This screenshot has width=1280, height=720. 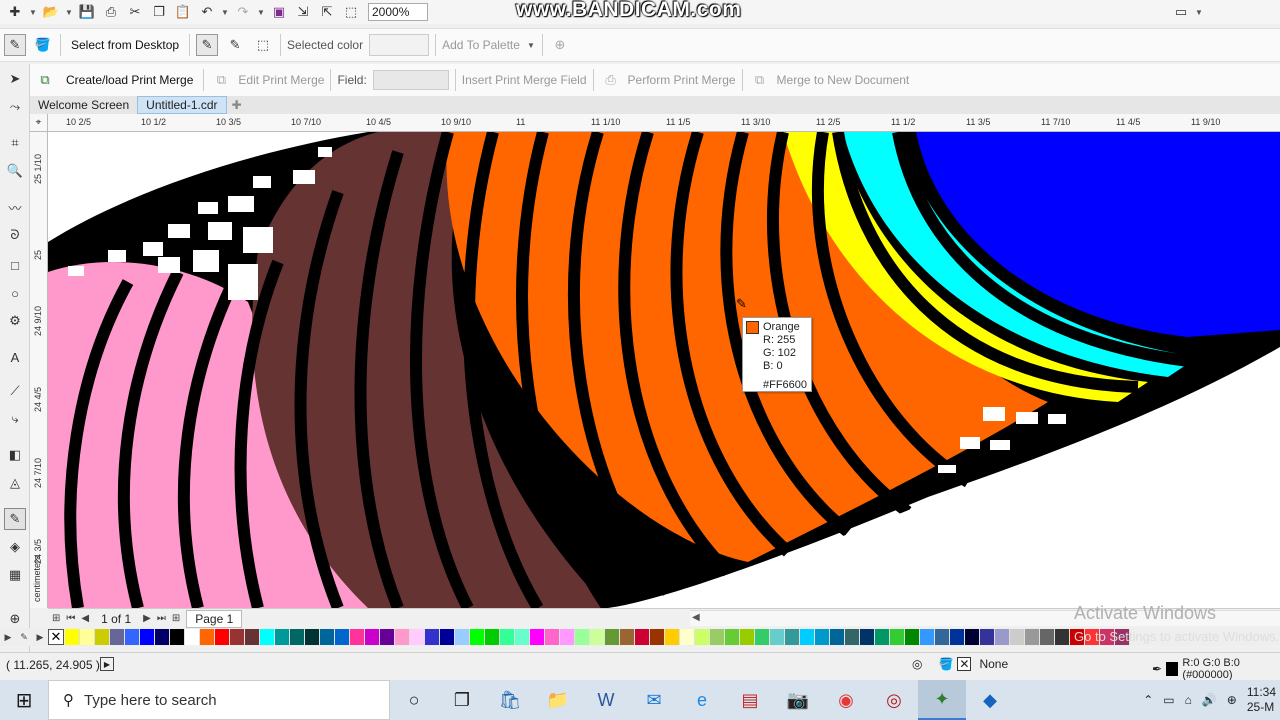 What do you see at coordinates (56, 618) in the screenshot?
I see `add-page-before-icon: ⊞` at bounding box center [56, 618].